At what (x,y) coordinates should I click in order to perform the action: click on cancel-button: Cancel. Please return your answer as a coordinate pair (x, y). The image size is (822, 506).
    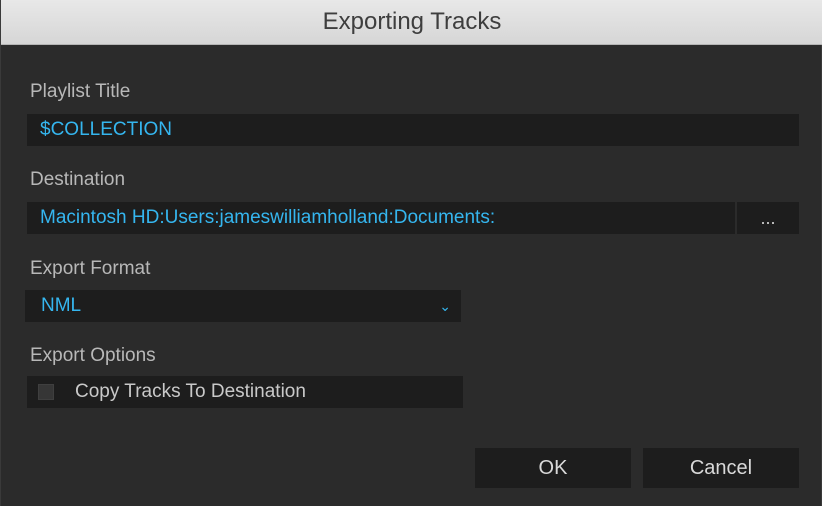
    Looking at the image, I should click on (721, 468).